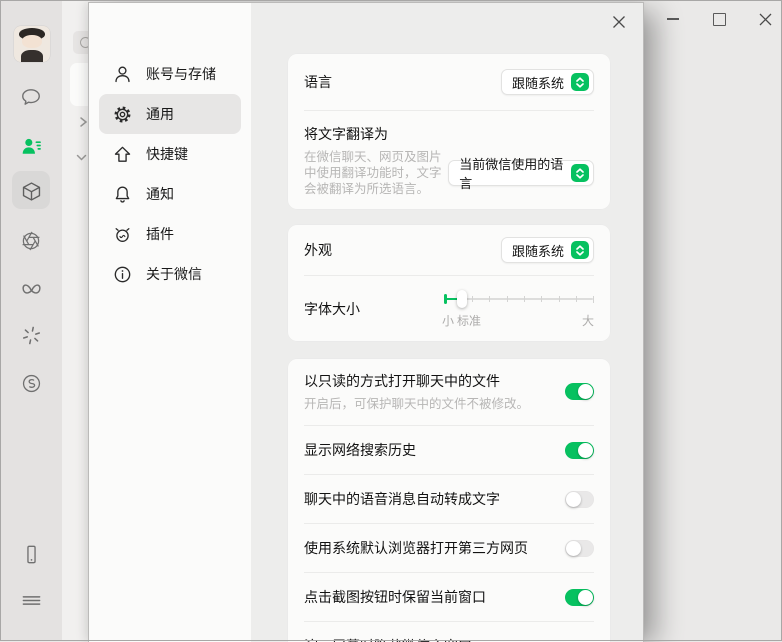  Describe the element at coordinates (122, 234) in the screenshot. I see `plugin-icon` at that location.